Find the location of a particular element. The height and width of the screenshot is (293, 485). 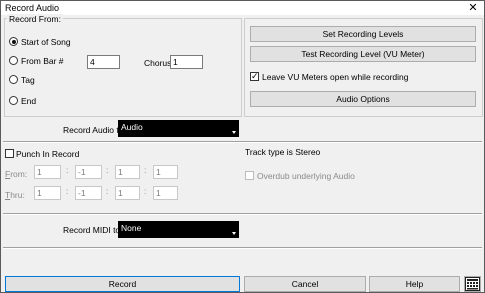

from-sep-2: : is located at coordinates (107, 170).